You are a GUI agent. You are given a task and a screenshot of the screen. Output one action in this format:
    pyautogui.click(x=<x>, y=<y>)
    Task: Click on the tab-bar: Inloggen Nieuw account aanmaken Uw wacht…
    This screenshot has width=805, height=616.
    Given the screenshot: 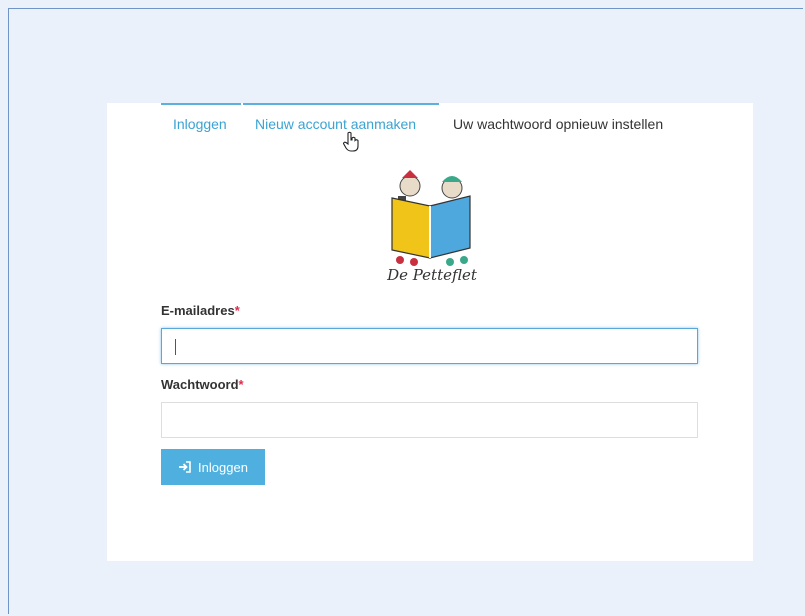 What is the action you would take?
    pyautogui.click(x=418, y=123)
    